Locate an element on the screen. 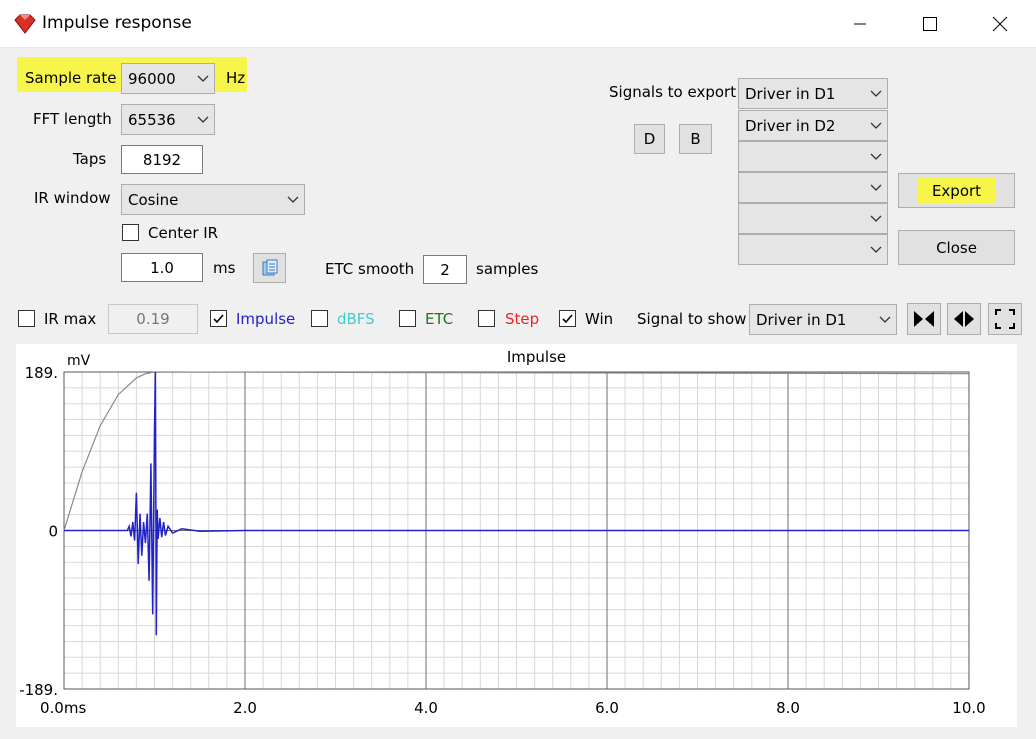 The image size is (1036, 739). maximize-icon is located at coordinates (930, 23).